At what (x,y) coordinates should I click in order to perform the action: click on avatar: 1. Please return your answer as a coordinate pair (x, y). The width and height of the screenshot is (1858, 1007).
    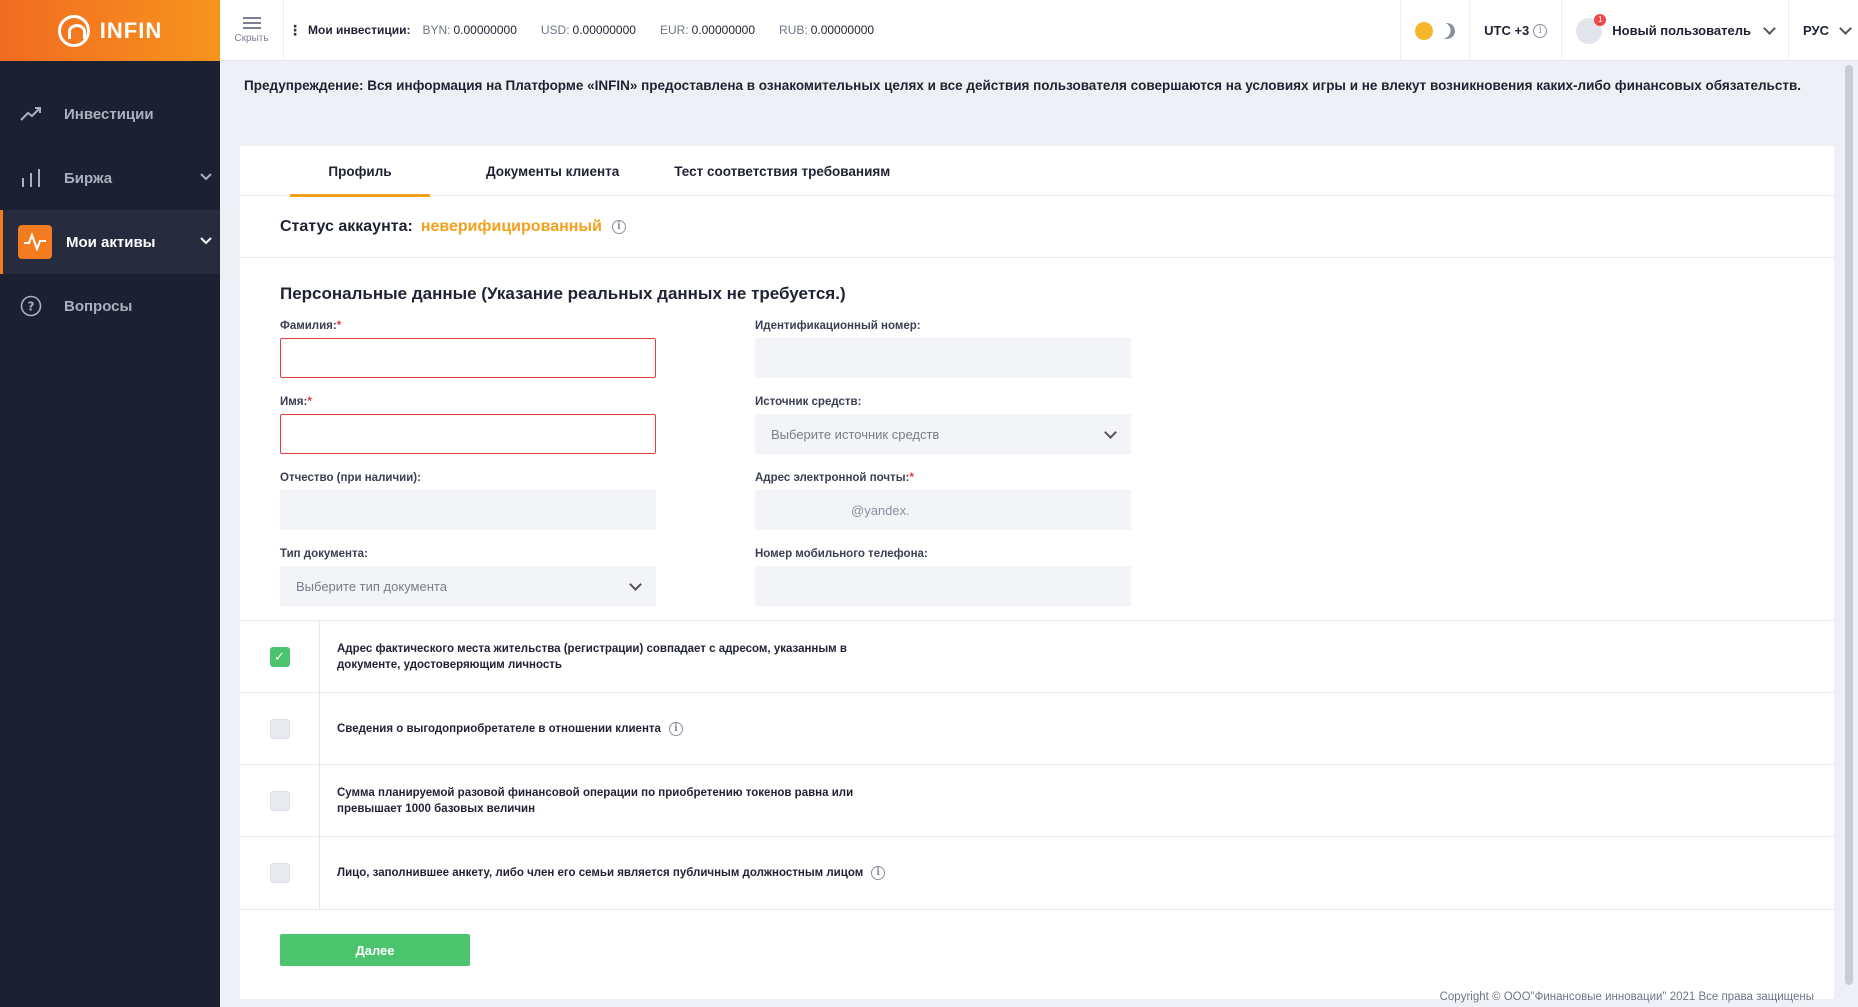
    Looking at the image, I should click on (1591, 28).